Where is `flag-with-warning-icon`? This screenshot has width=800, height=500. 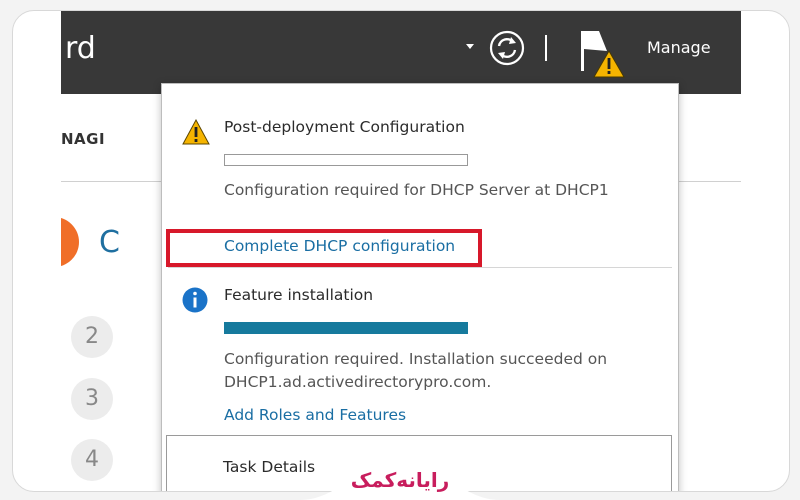
flag-with-warning-icon is located at coordinates (602, 52).